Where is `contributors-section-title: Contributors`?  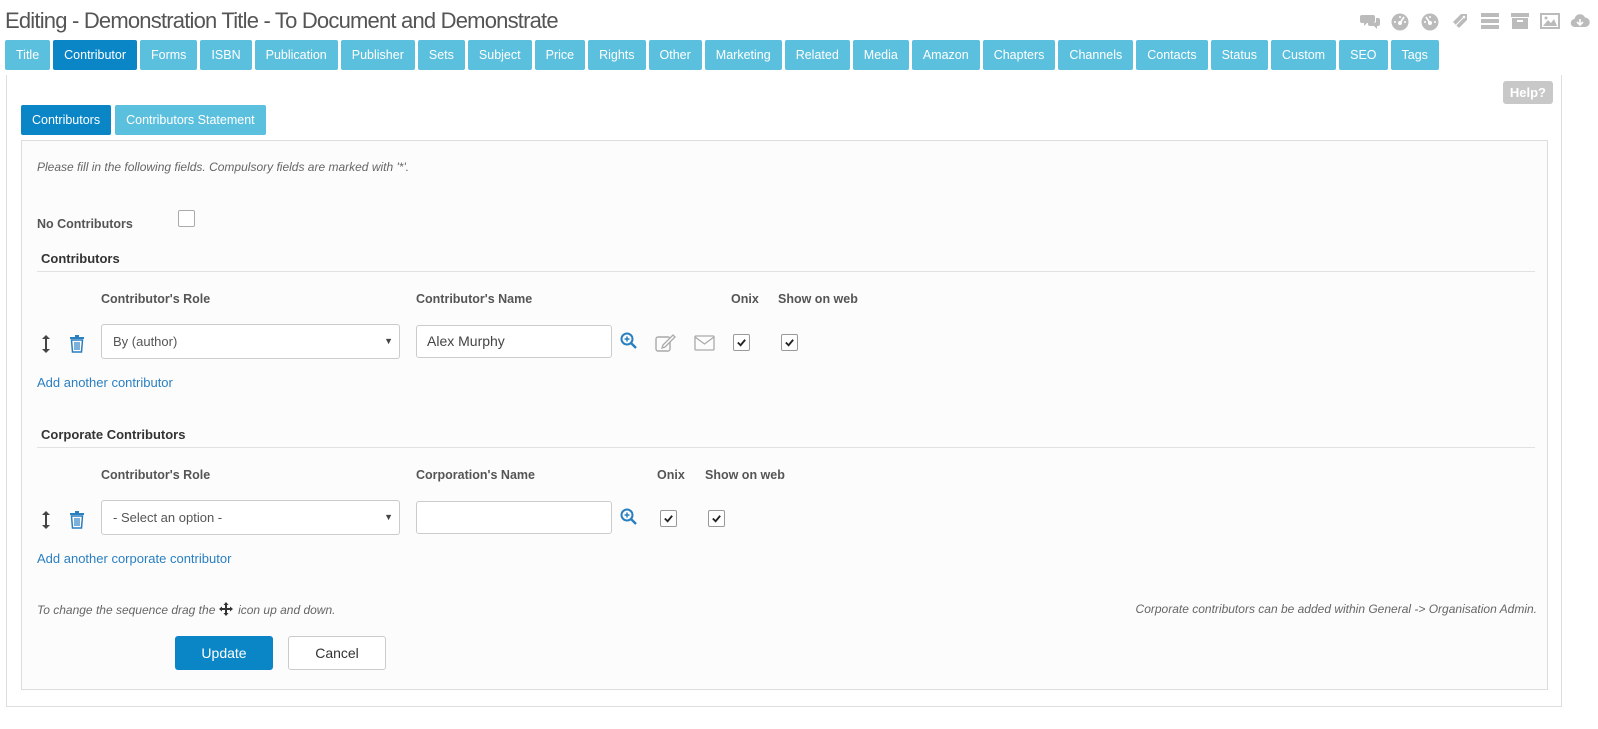
contributors-section-title: Contributors is located at coordinates (80, 258).